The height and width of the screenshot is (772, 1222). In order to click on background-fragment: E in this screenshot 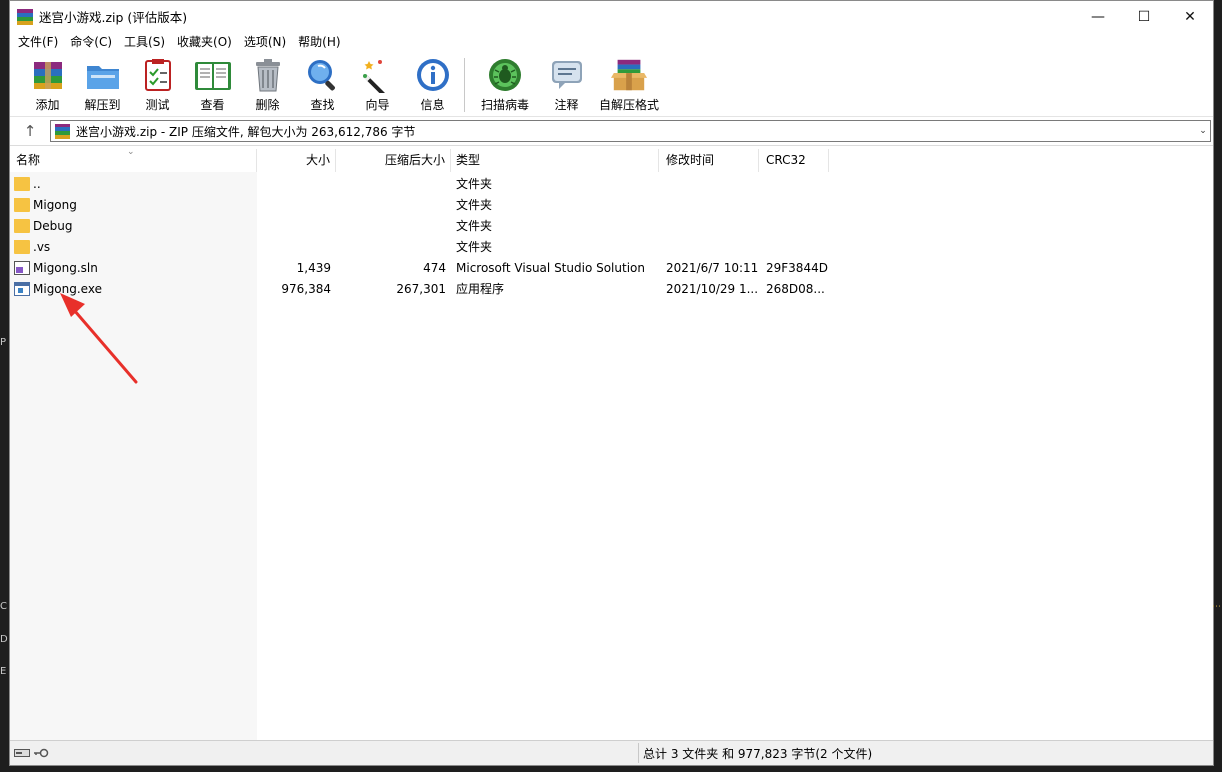, I will do `click(3, 671)`.